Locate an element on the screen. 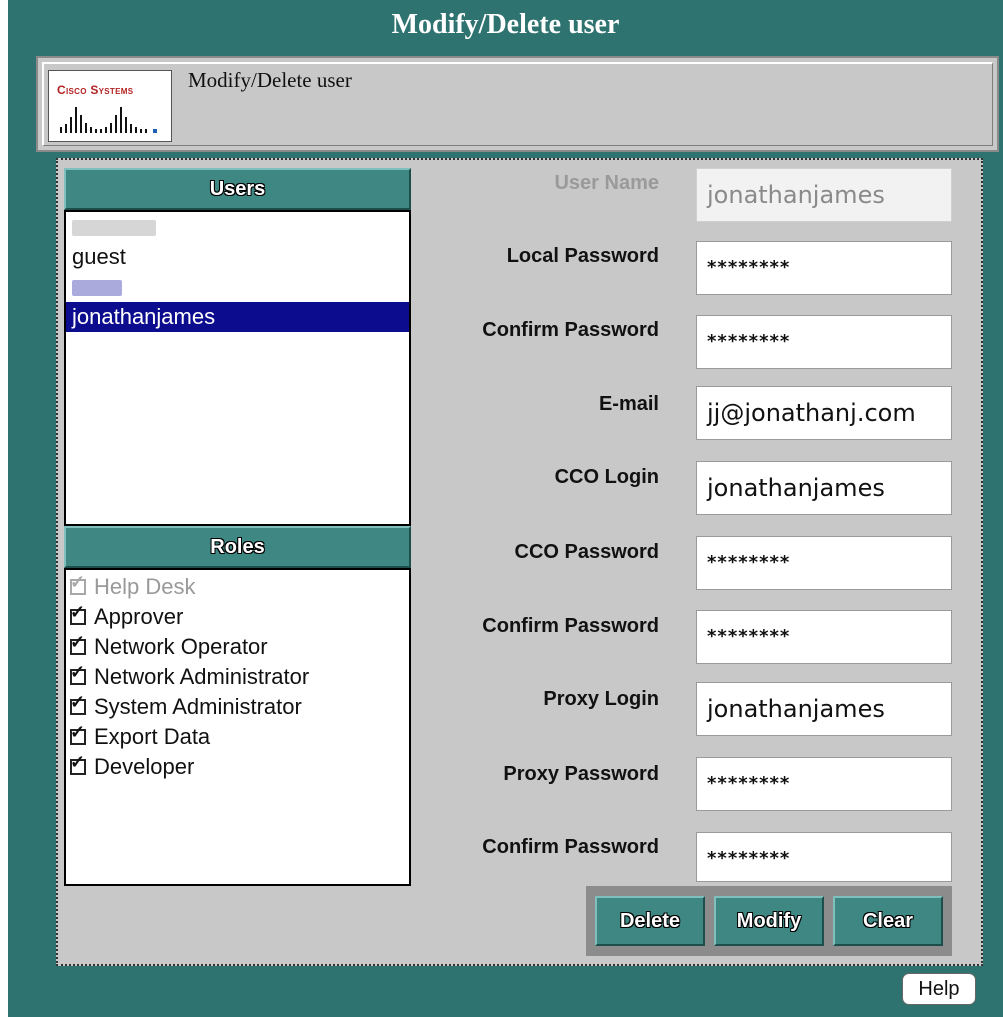 The width and height of the screenshot is (1003, 1017). proxy-login-label: Proxy Login is located at coordinates (601, 699).